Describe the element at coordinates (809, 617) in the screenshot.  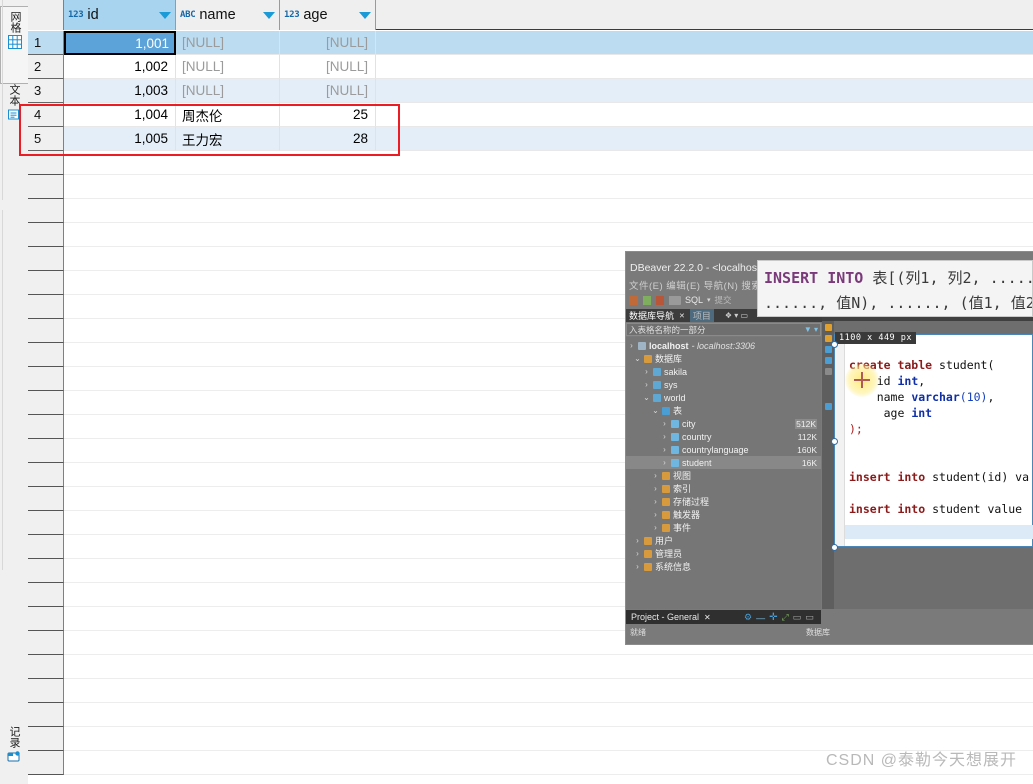
I see `maximize-icon: ▭` at that location.